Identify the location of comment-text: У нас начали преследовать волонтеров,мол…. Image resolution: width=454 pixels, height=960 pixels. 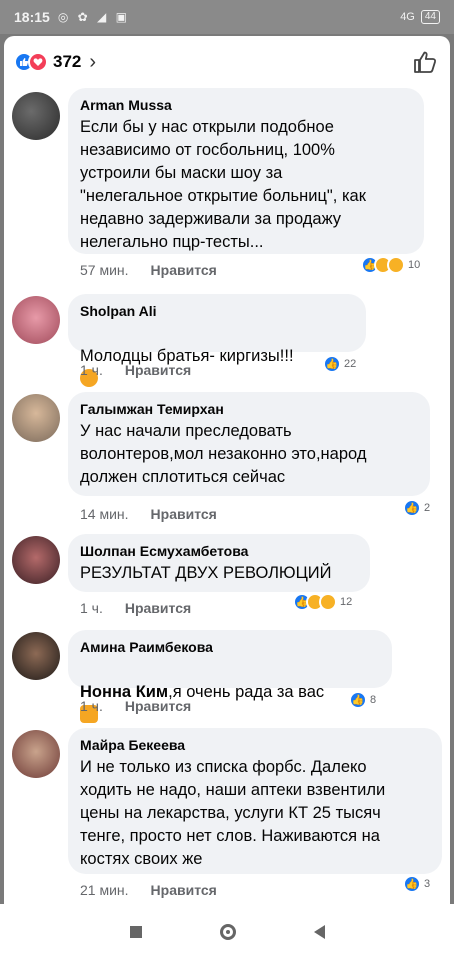
(223, 454).